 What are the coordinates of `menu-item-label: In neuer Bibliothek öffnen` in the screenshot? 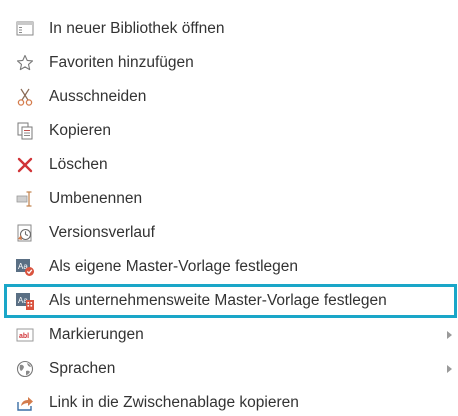 It's located at (137, 28).